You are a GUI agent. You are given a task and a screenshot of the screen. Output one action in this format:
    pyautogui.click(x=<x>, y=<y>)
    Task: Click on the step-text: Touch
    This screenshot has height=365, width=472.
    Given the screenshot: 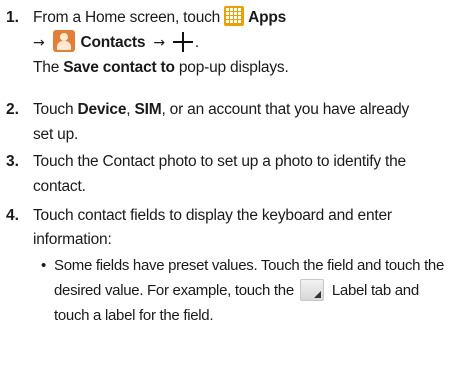 What is the action you would take?
    pyautogui.click(x=55, y=109)
    